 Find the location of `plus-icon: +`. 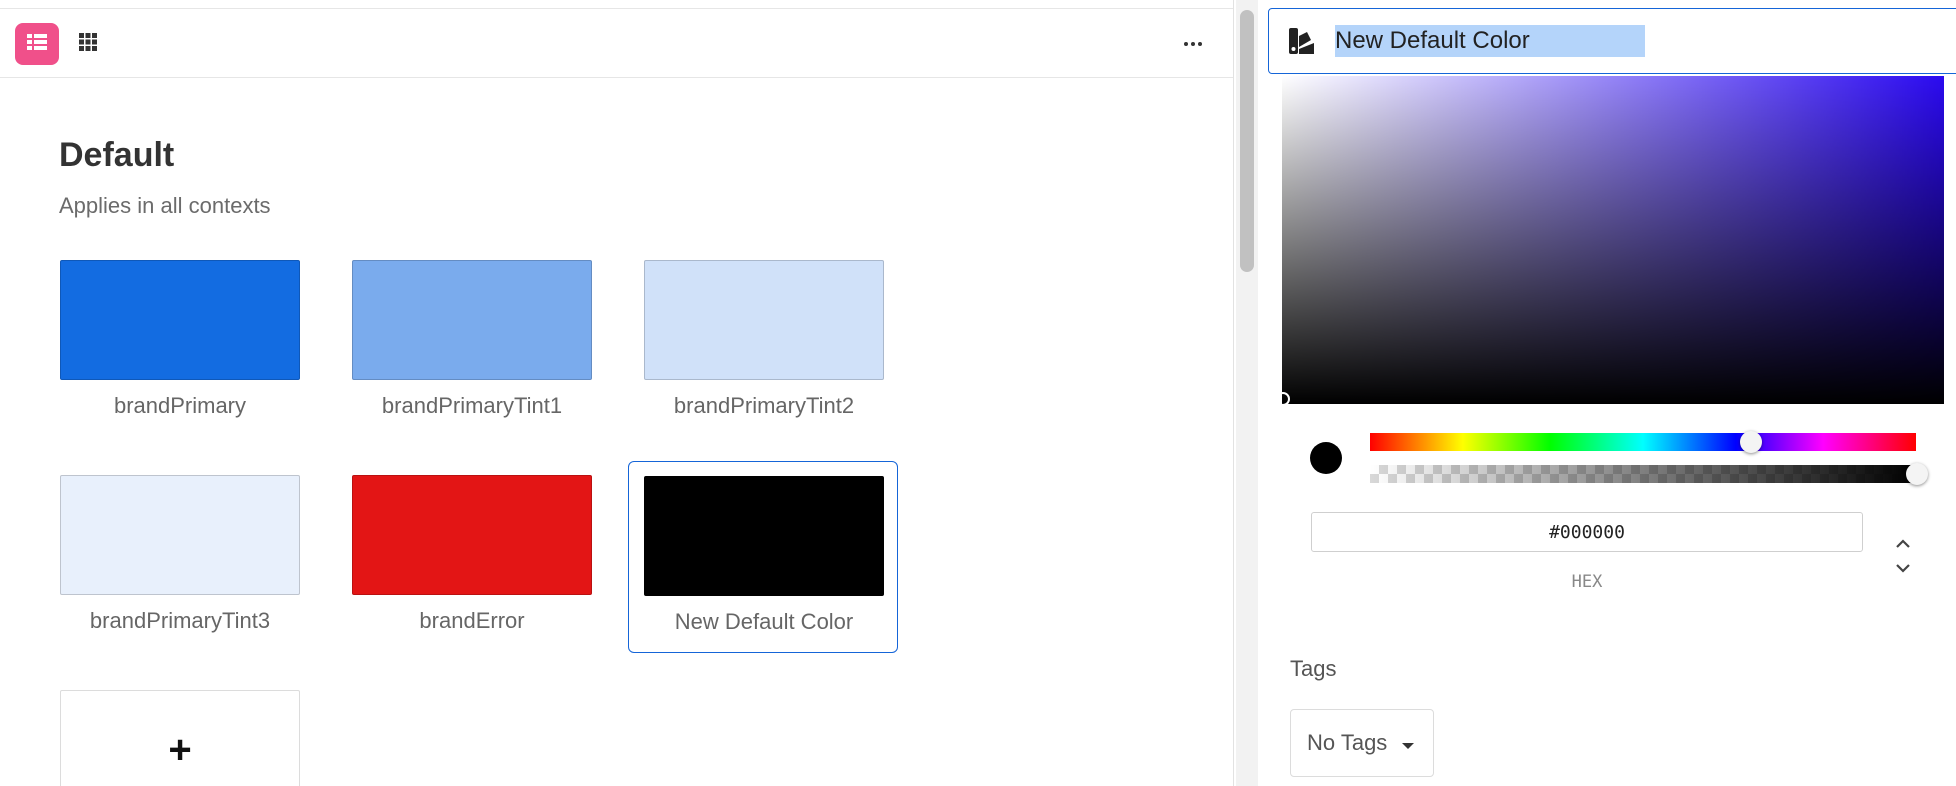

plus-icon: + is located at coordinates (180, 749).